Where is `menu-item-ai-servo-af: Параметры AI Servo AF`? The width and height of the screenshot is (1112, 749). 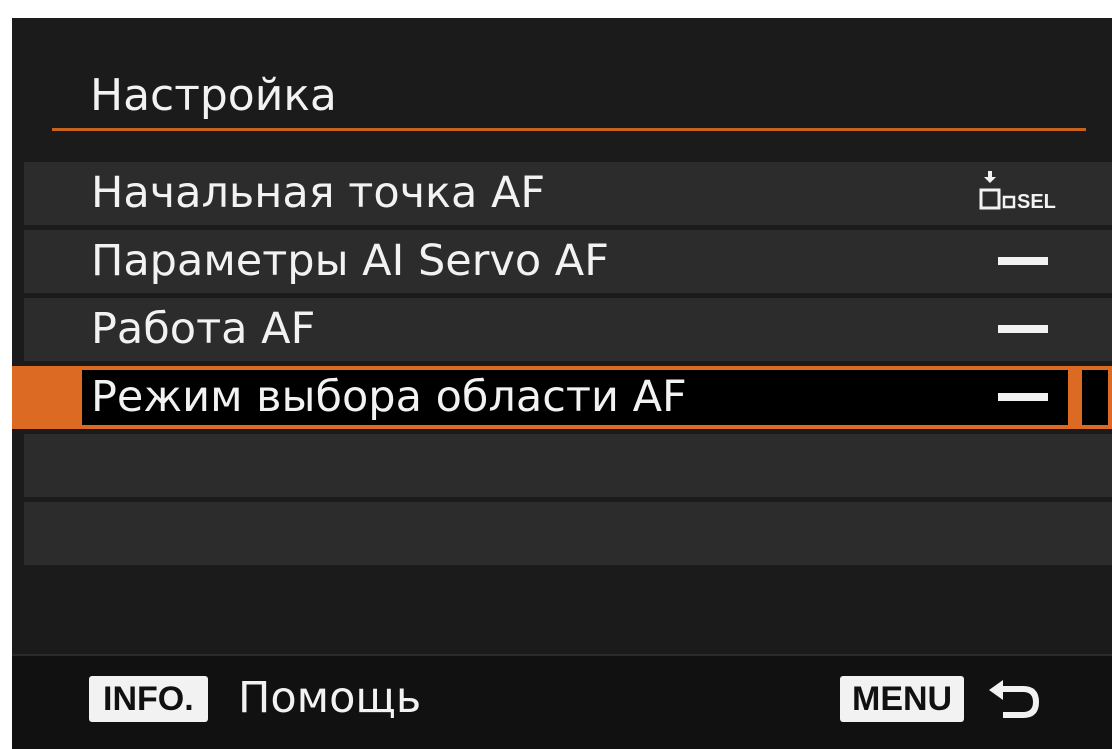 menu-item-ai-servo-af: Параметры AI Servo AF is located at coordinates (568, 261).